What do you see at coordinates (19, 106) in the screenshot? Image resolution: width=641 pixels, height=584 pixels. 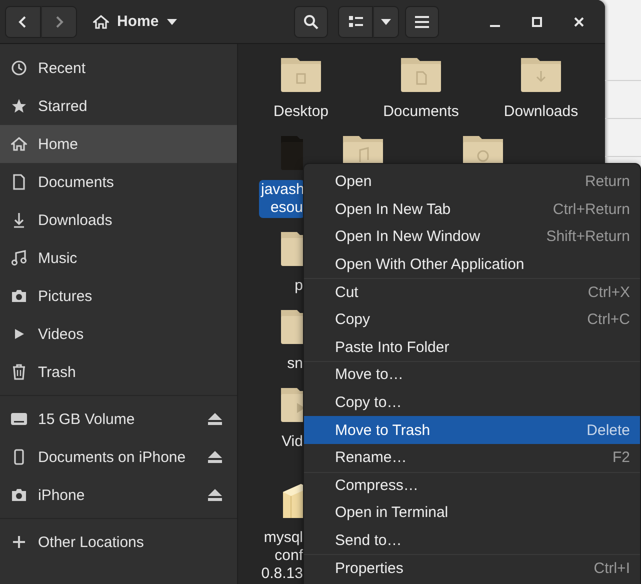 I see `star-icon` at bounding box center [19, 106].